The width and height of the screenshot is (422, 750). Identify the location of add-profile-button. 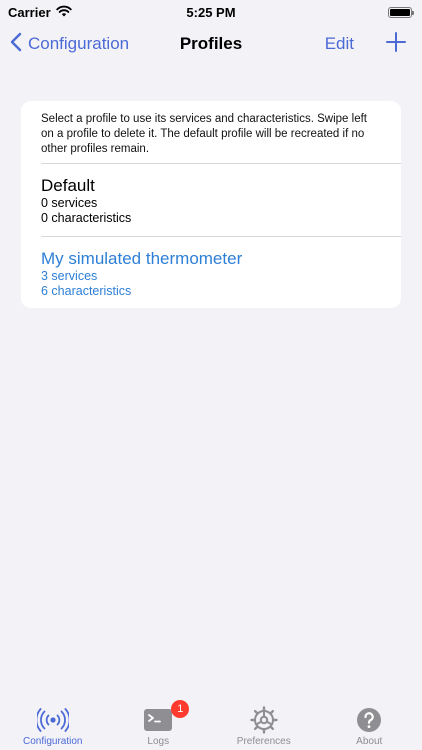
(396, 44).